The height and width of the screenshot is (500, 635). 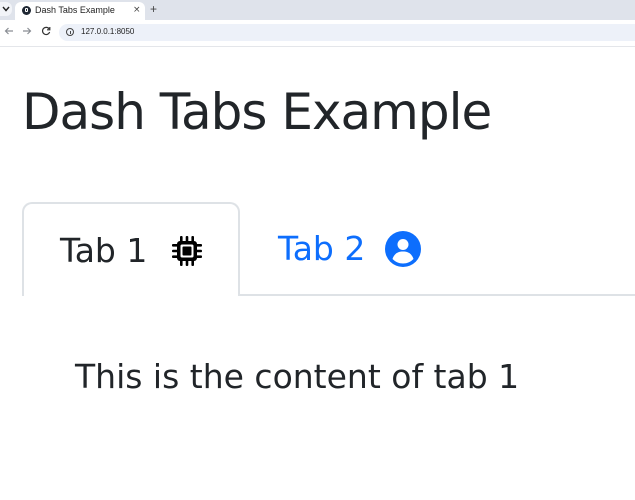 What do you see at coordinates (107, 31) in the screenshot?
I see `url-text: 127.0.0.1:8050` at bounding box center [107, 31].